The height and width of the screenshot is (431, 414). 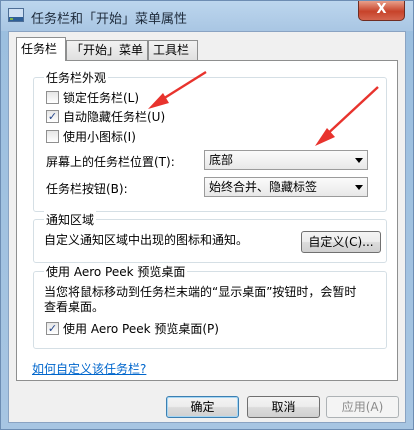 I want to click on location-value: 底部, so click(x=221, y=160).